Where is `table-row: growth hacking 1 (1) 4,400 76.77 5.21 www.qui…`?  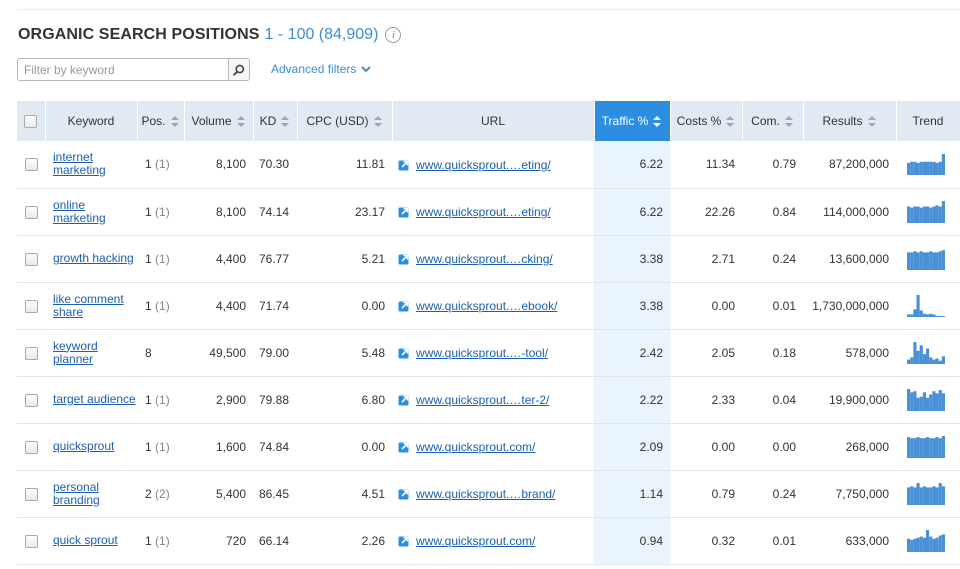 table-row: growth hacking 1 (1) 4,400 76.77 5.21 www.qui… is located at coordinates (488, 259).